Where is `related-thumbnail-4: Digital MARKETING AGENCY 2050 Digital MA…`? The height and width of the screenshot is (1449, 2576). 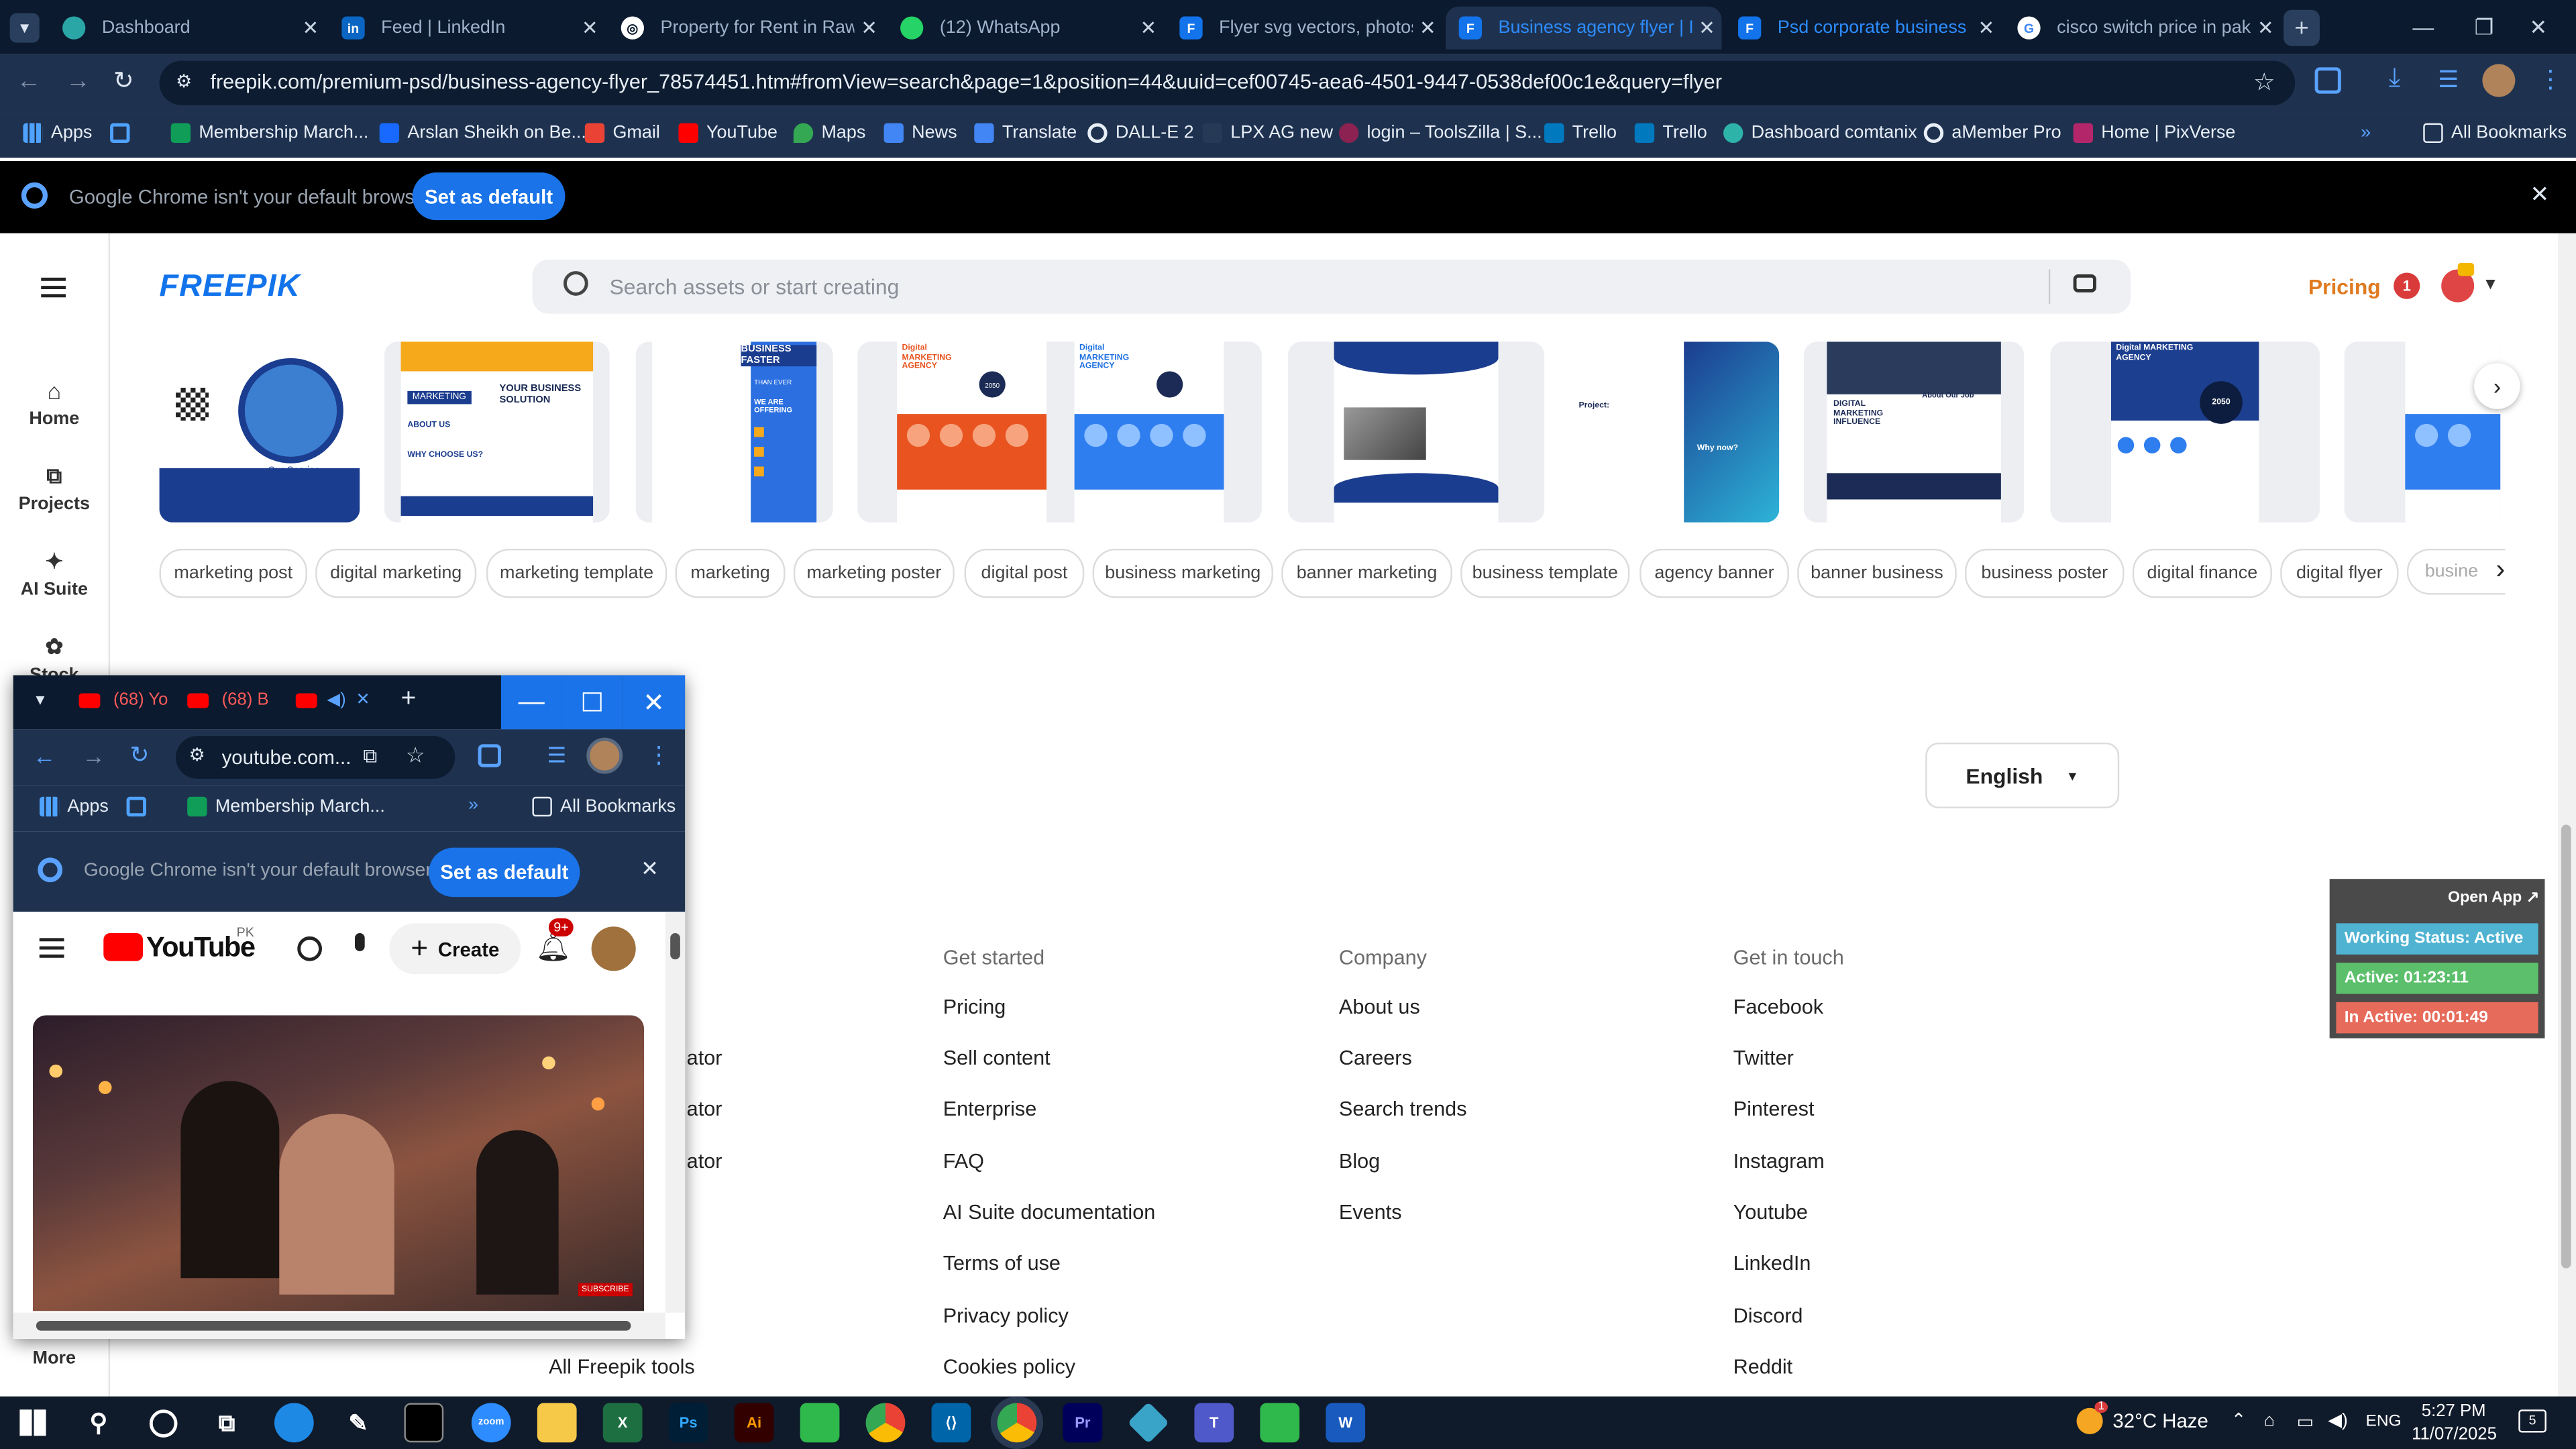 related-thumbnail-4: Digital MARKETING AGENCY 2050 Digital MA… is located at coordinates (1059, 432).